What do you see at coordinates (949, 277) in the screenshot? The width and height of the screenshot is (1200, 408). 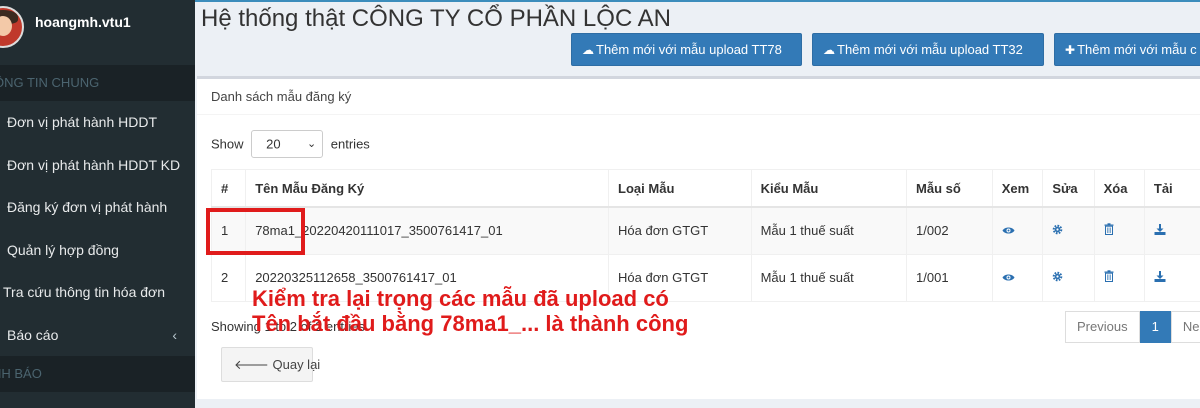 I see `cell-mau-so: 1/001` at bounding box center [949, 277].